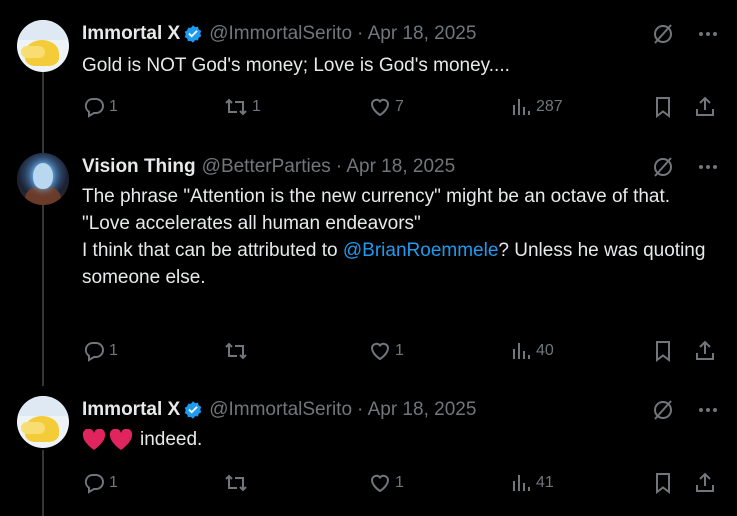  I want to click on views-button: 41, so click(532, 483).